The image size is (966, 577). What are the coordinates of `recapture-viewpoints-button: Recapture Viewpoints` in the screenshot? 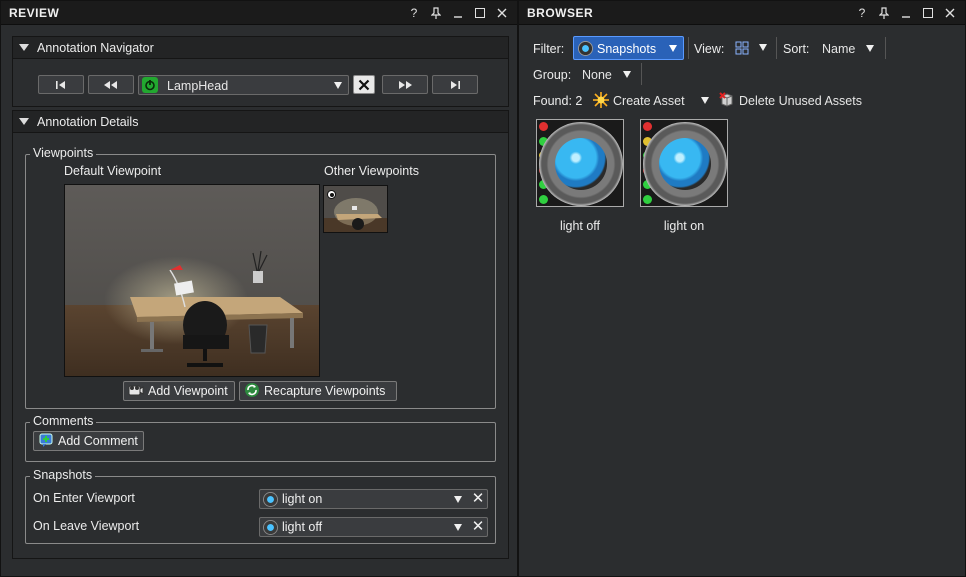 It's located at (318, 391).